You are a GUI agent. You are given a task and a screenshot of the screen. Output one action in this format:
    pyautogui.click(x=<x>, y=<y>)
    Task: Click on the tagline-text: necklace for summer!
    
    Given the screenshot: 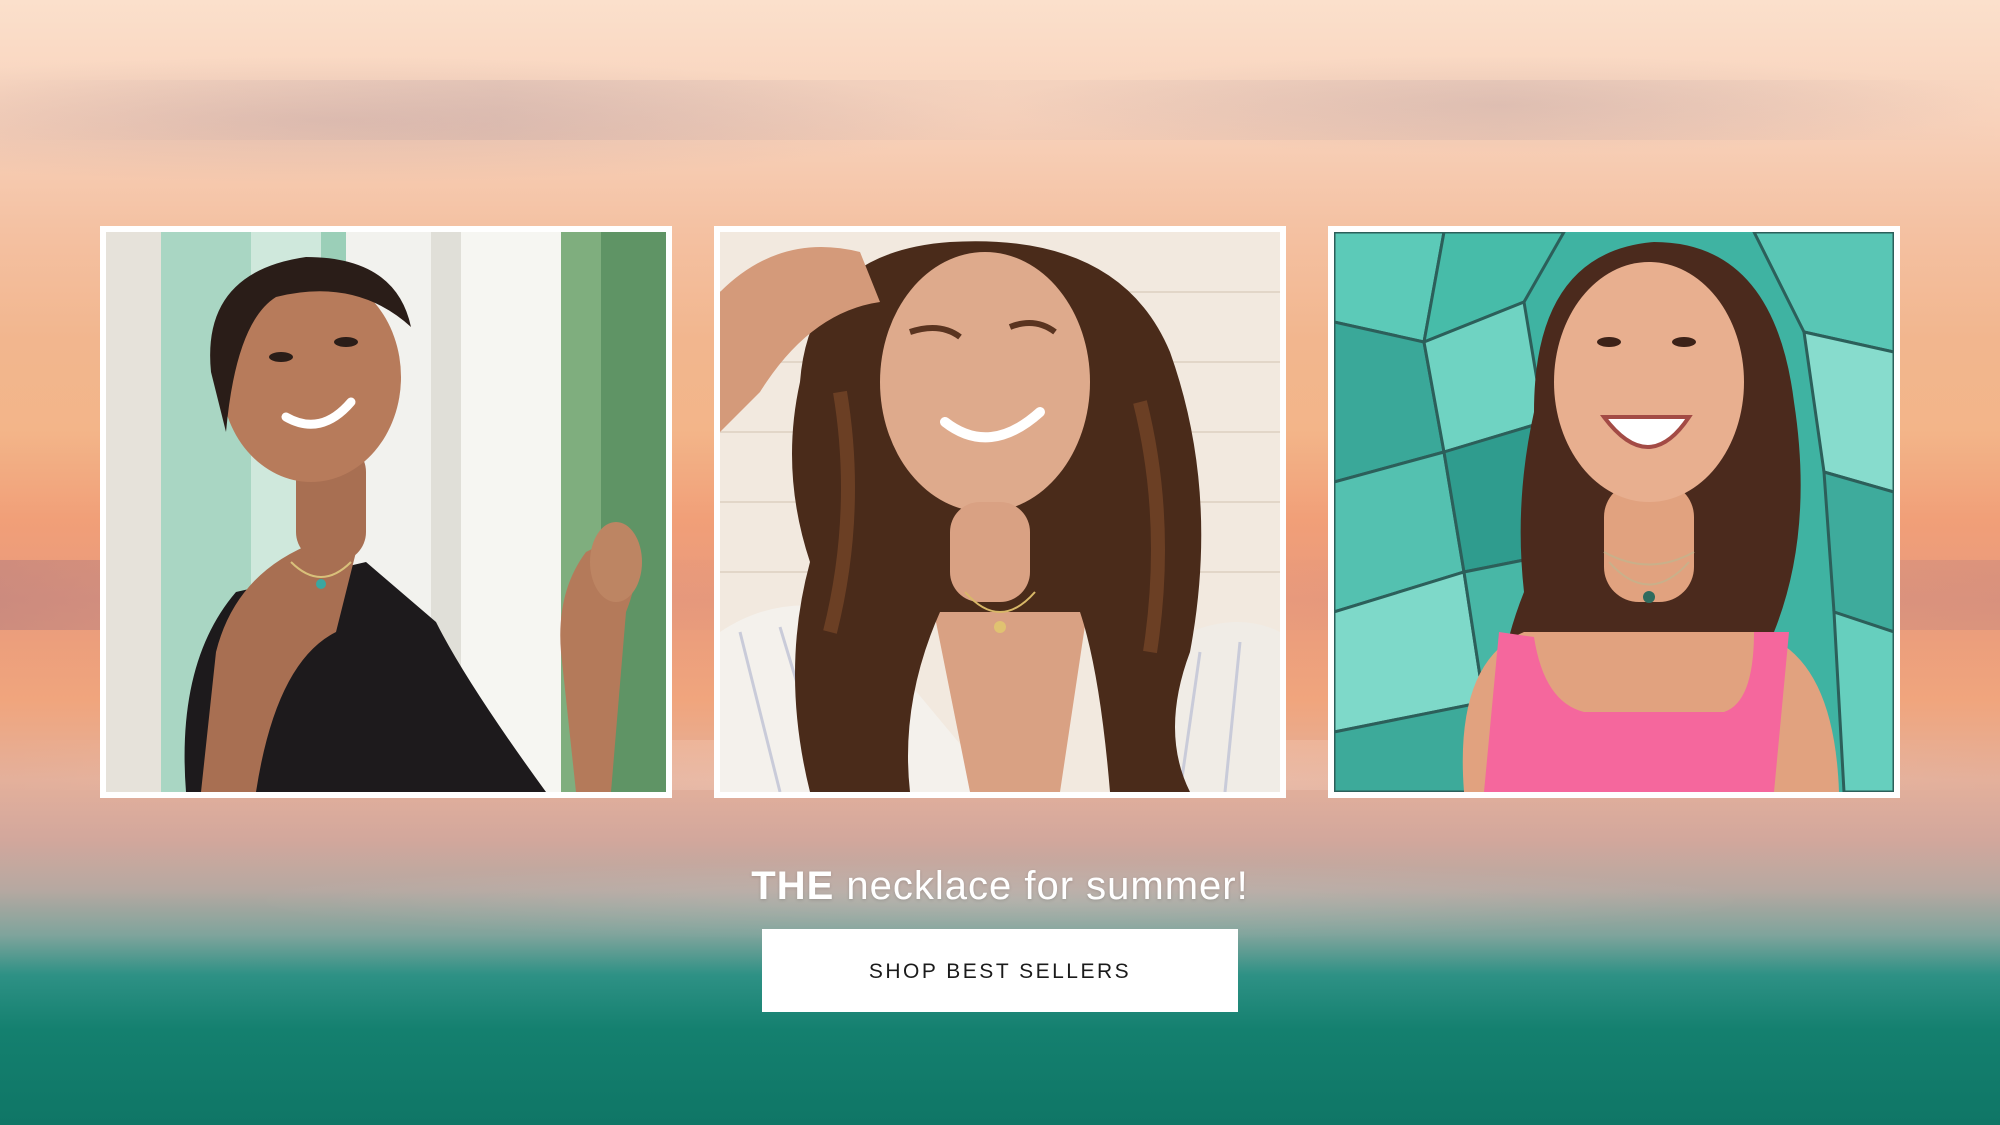 What is the action you would take?
    pyautogui.click(x=1041, y=886)
    